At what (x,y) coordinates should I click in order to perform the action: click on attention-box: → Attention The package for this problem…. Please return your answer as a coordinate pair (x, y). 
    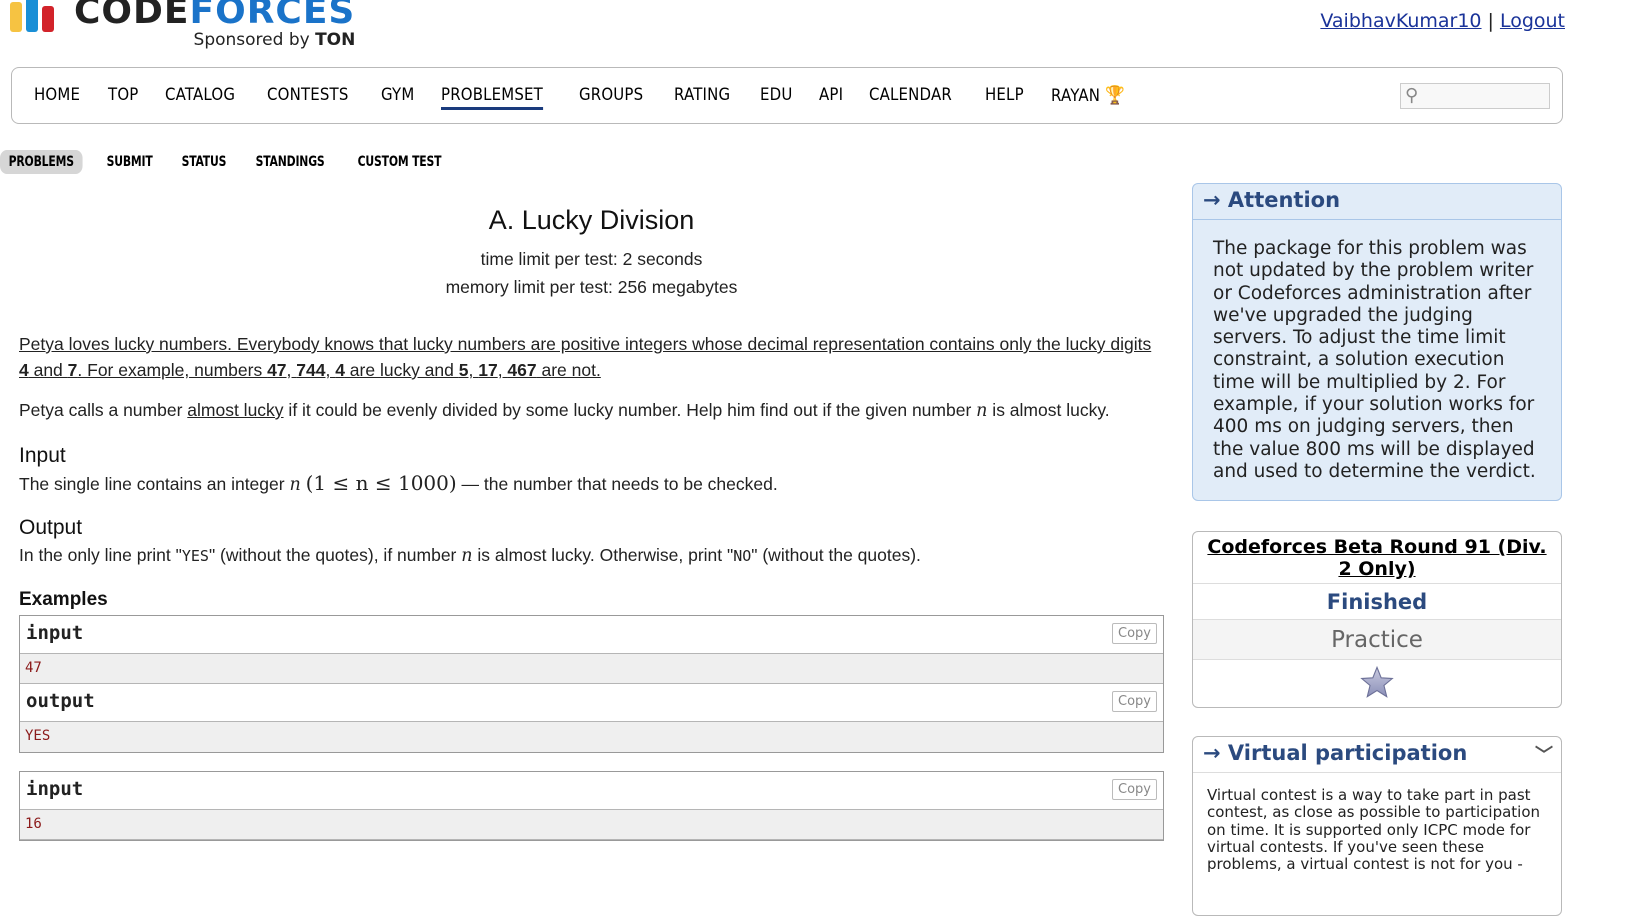
    Looking at the image, I should click on (1377, 342).